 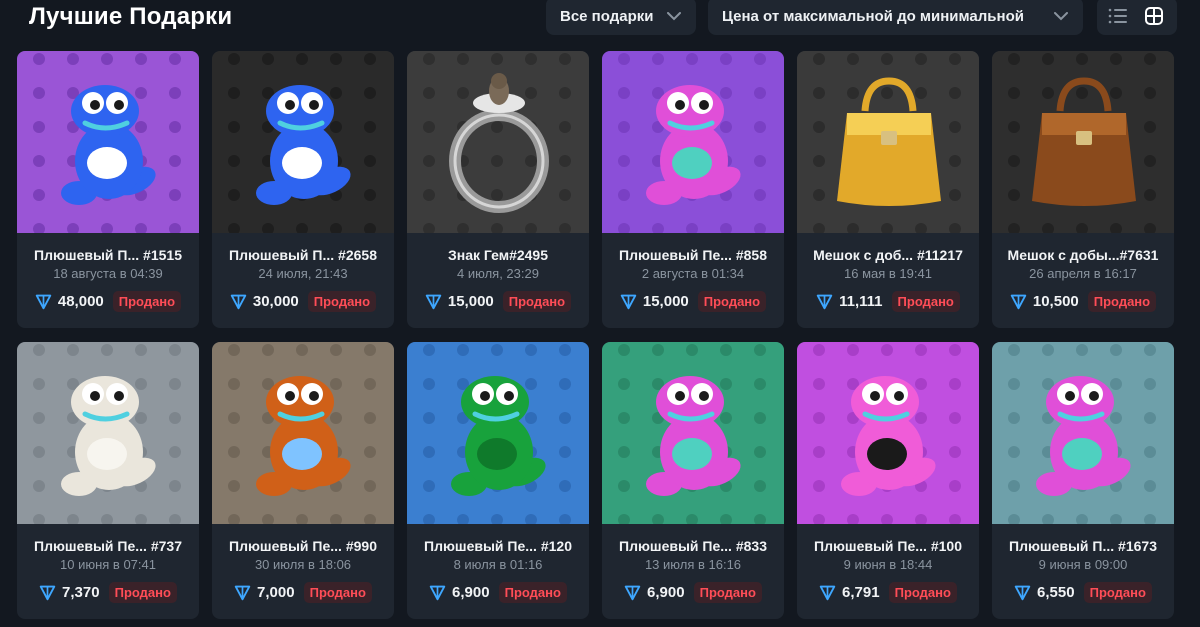 What do you see at coordinates (861, 301) in the screenshot?
I see `gift-price: 11,111` at bounding box center [861, 301].